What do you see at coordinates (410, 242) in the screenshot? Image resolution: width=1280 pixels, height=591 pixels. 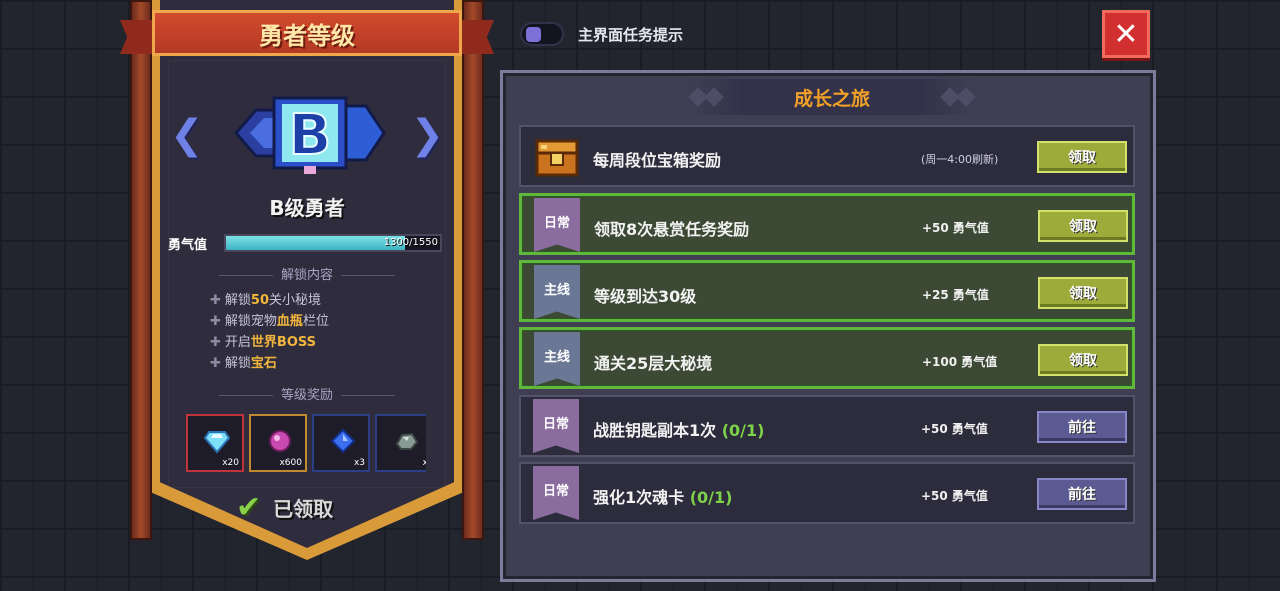 I see `courage-progress-text: 1300/1550` at bounding box center [410, 242].